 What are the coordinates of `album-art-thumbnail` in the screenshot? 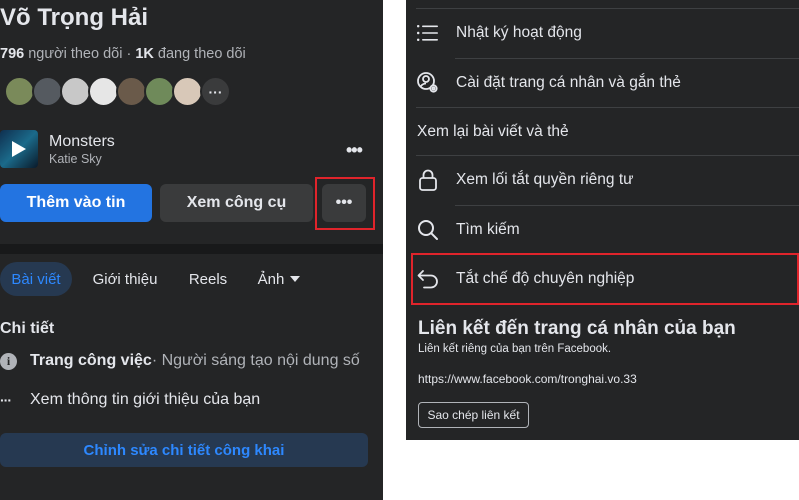 It's located at (19, 149).